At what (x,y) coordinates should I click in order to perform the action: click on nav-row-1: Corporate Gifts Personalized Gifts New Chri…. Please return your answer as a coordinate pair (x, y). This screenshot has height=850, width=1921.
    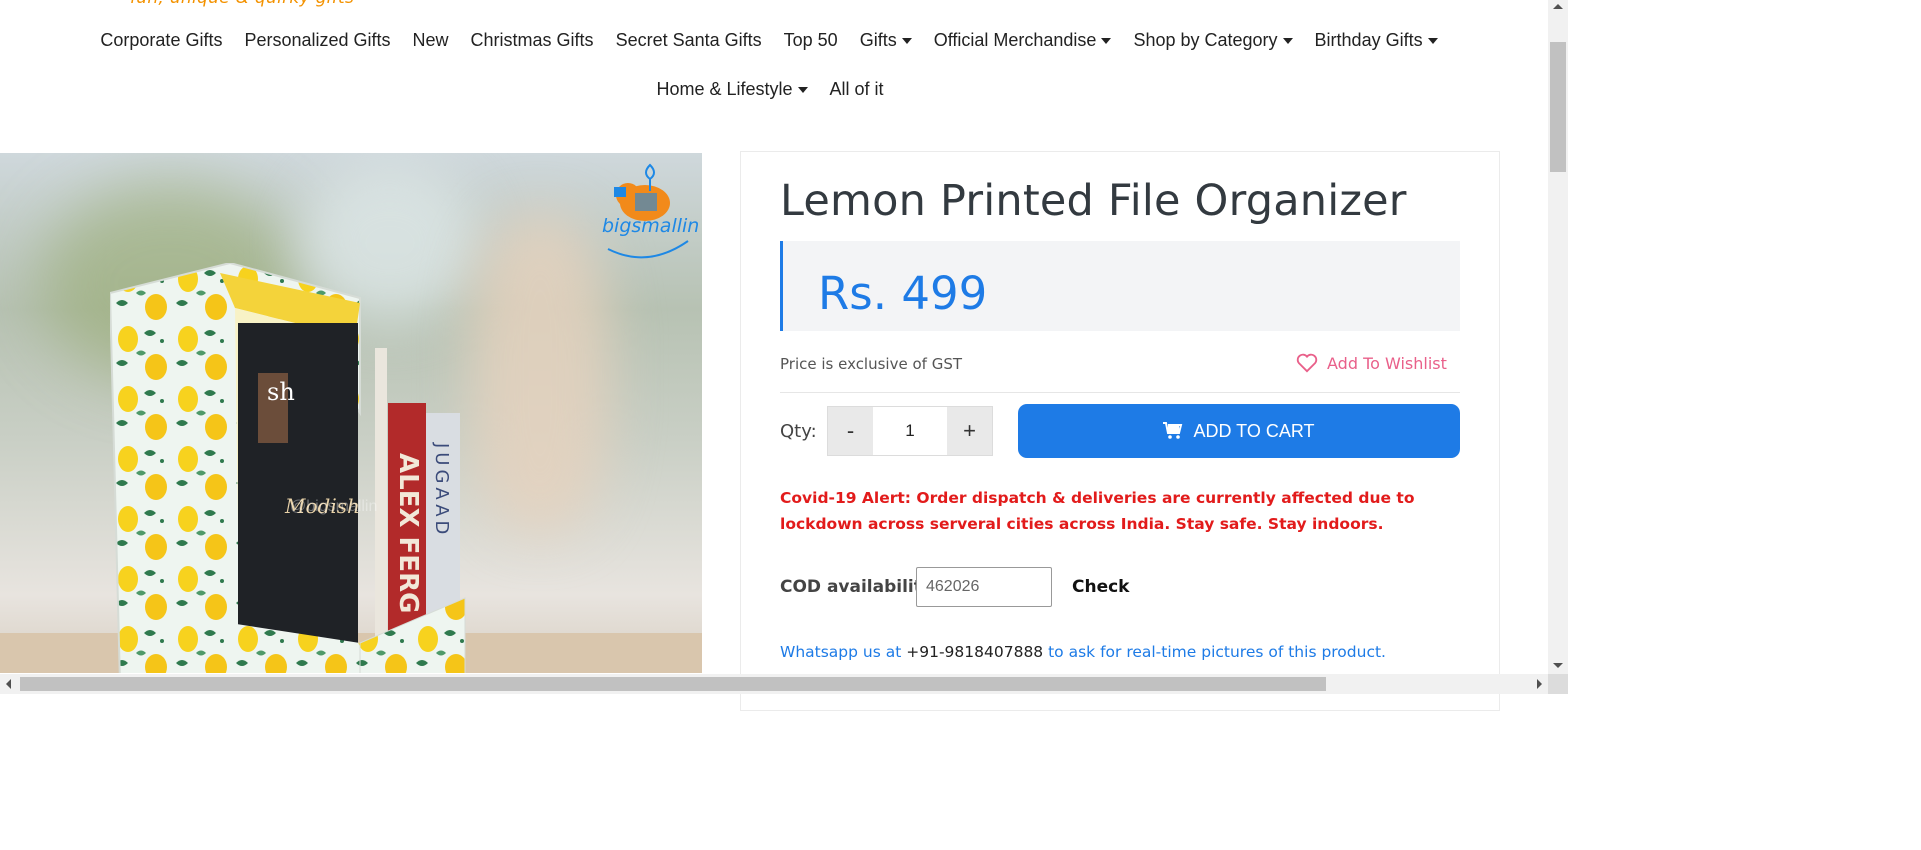
    Looking at the image, I should click on (770, 40).